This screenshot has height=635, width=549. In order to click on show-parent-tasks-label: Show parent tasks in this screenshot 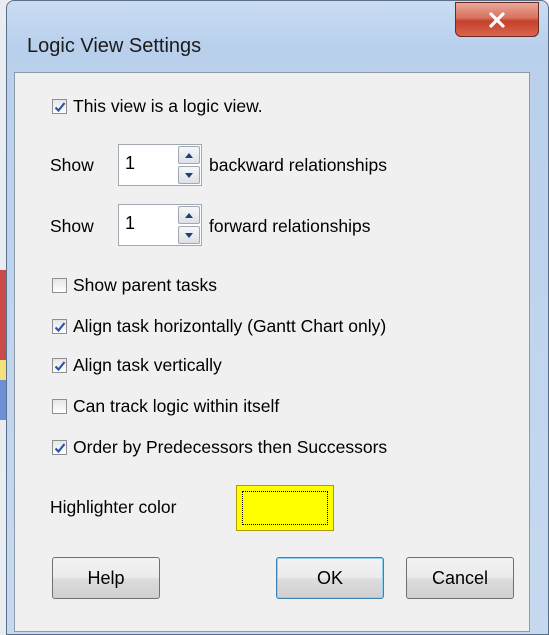, I will do `click(145, 285)`.